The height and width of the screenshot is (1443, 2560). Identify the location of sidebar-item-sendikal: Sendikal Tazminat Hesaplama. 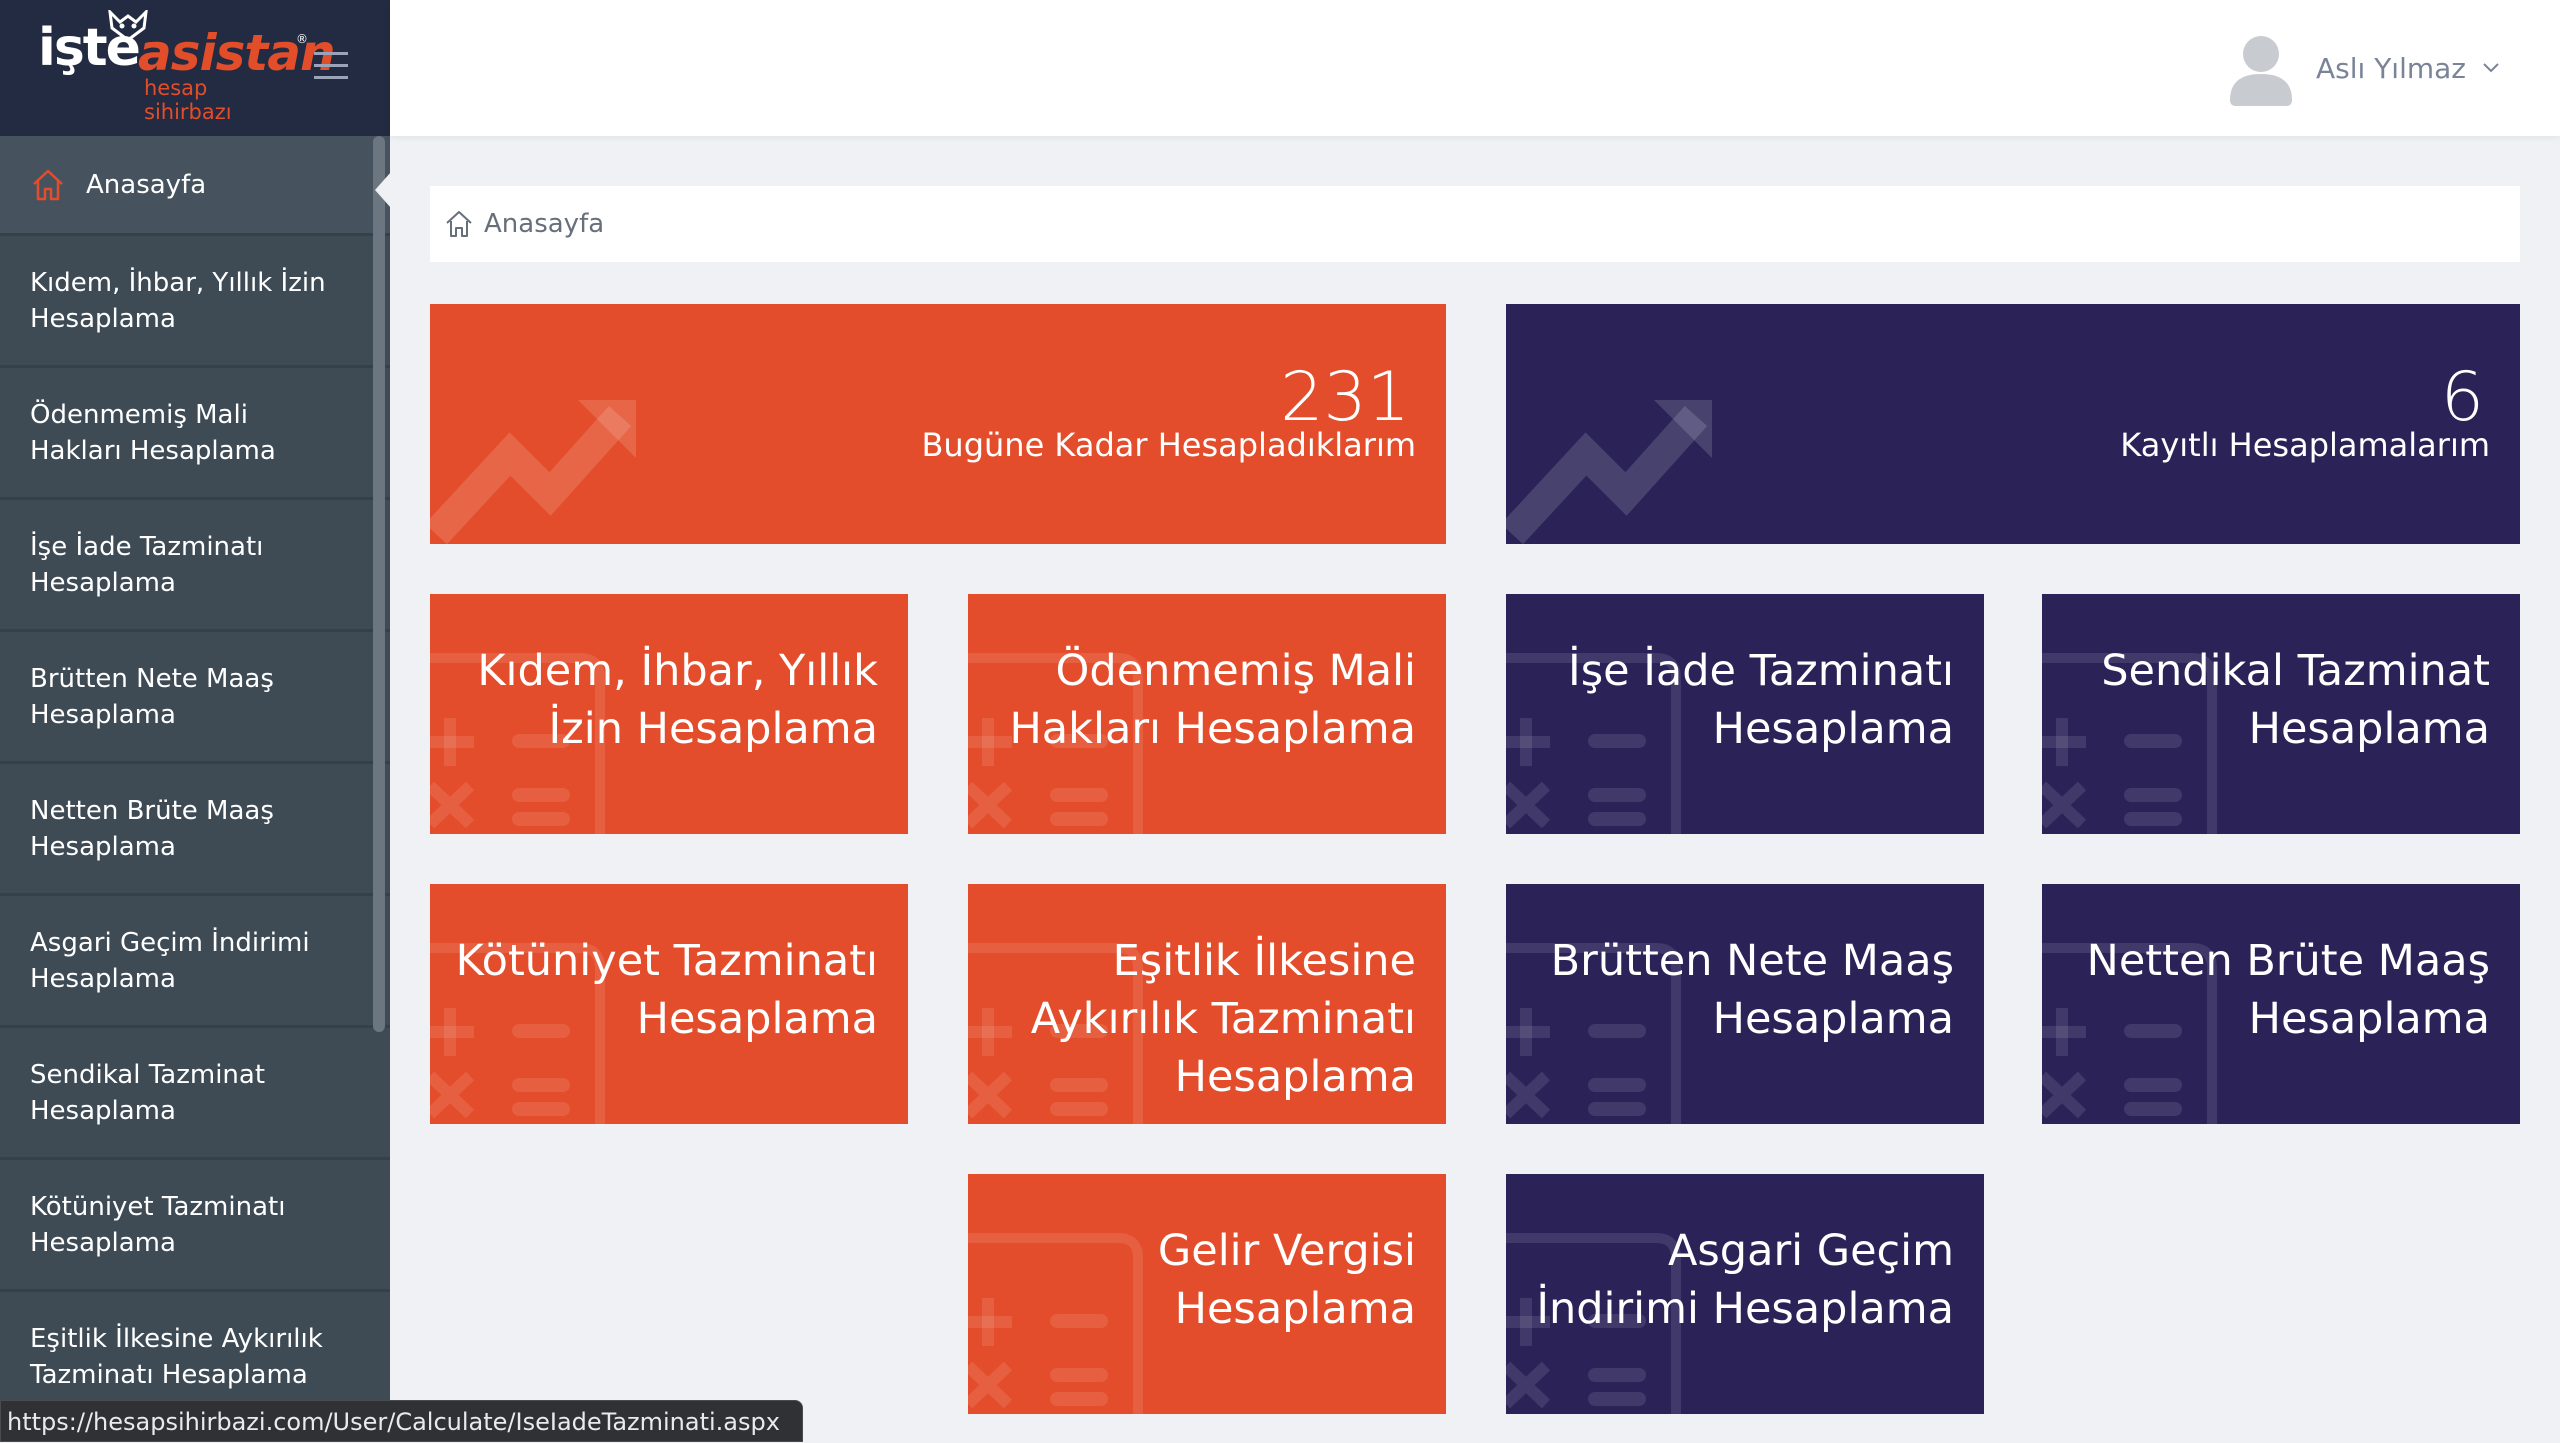
(195, 1094).